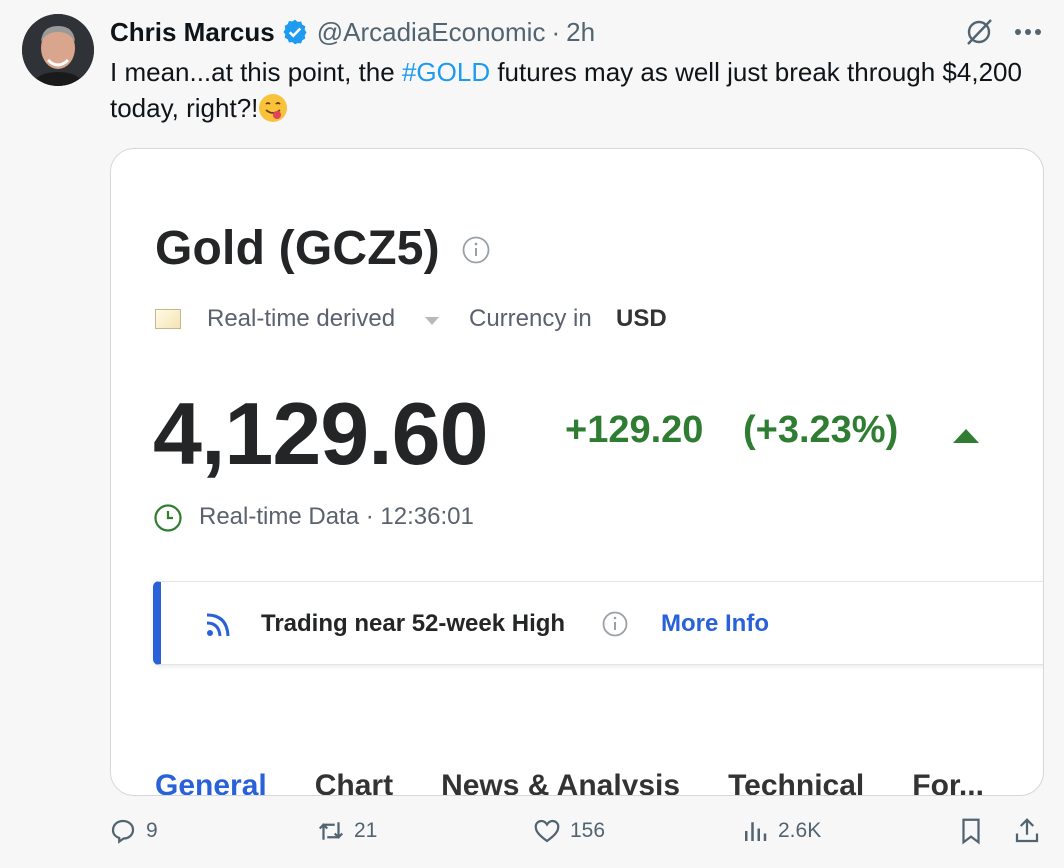 This screenshot has width=1064, height=868. Describe the element at coordinates (446, 72) in the screenshot. I see `hashtag-link: #GOLD` at that location.